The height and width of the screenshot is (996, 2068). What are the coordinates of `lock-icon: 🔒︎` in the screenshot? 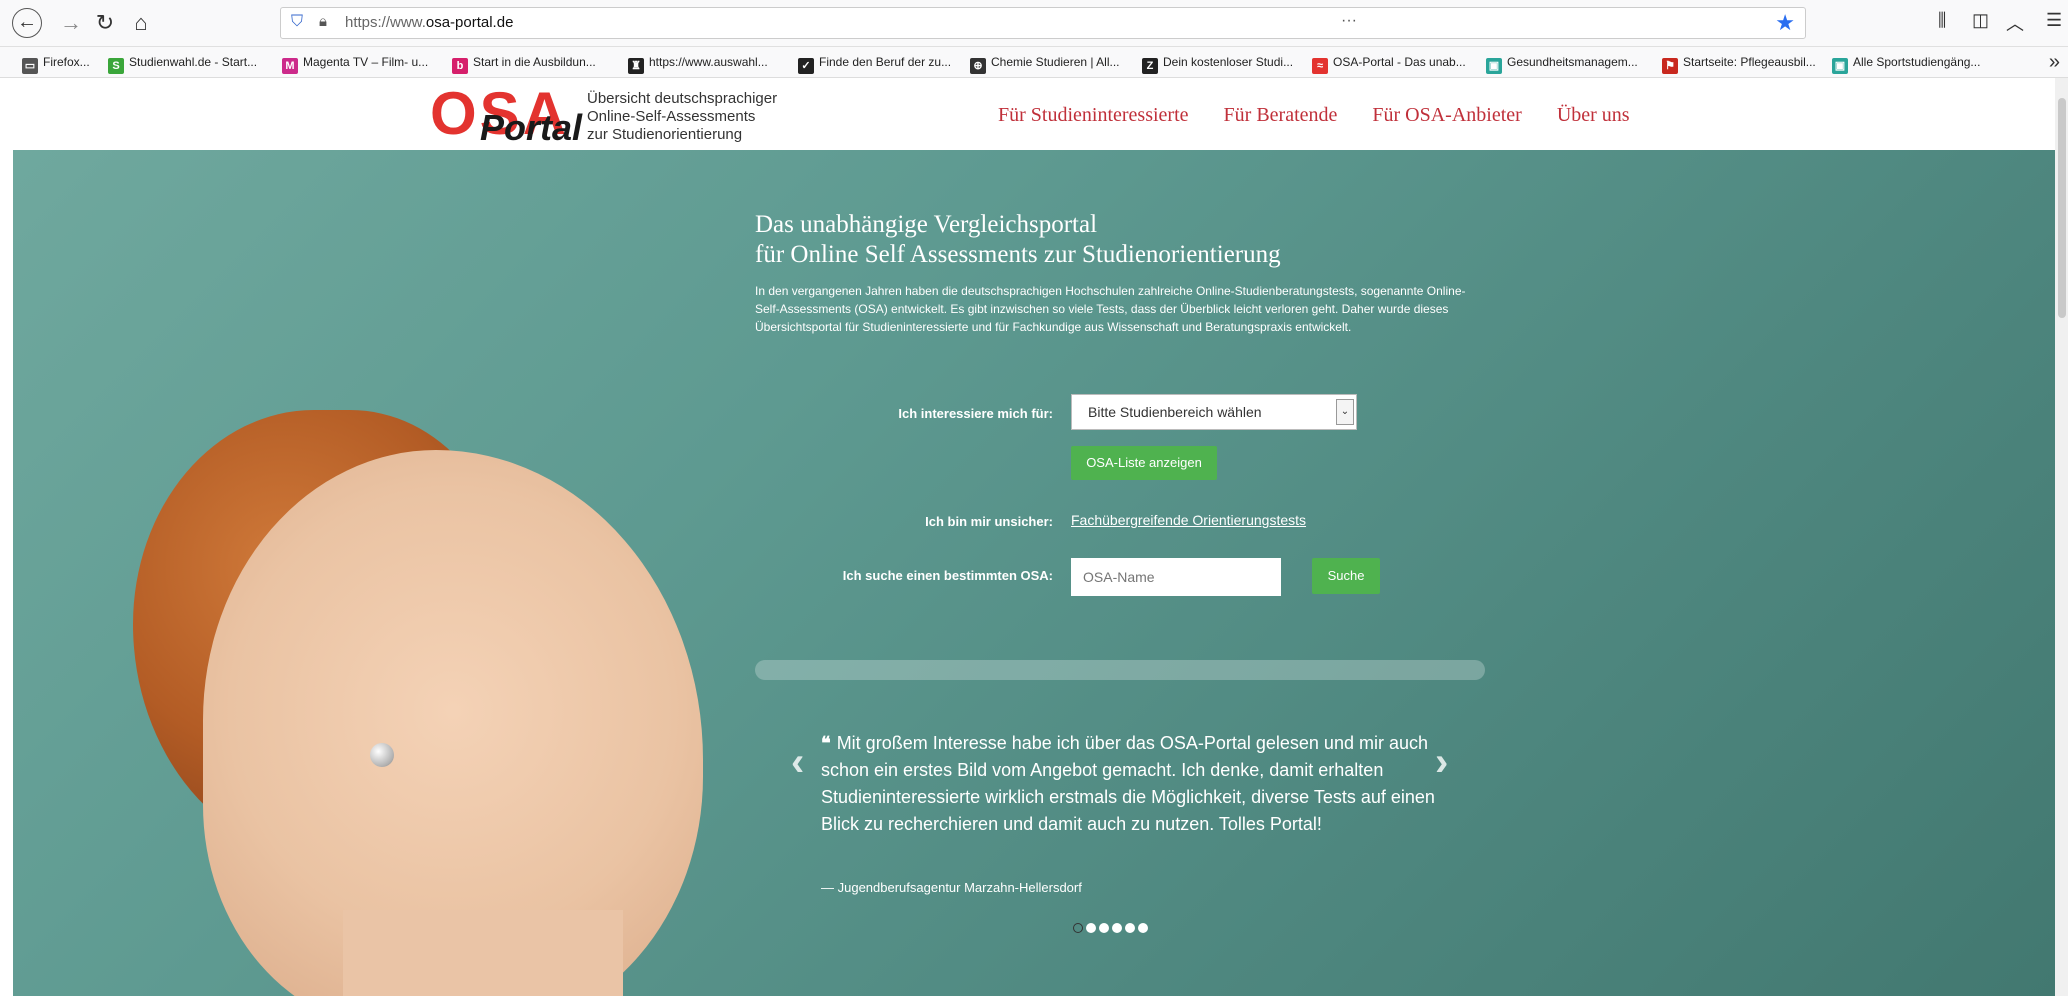 It's located at (323, 21).